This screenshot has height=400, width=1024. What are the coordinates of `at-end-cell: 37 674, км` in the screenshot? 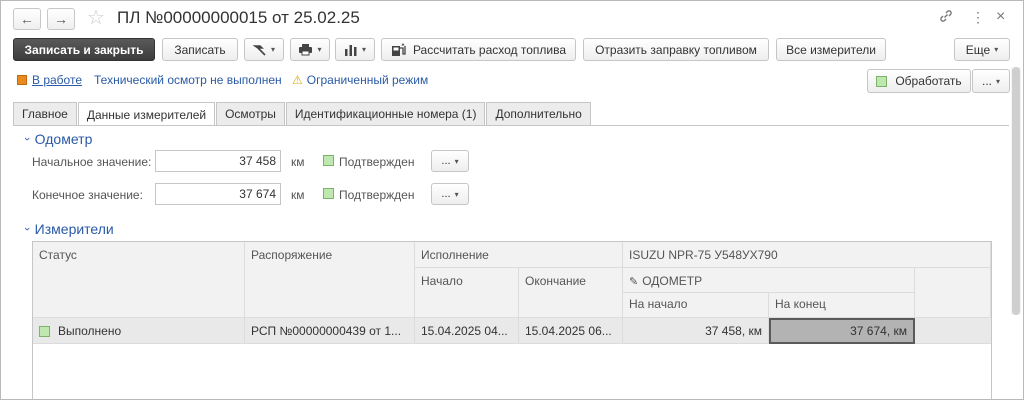 It's located at (842, 331).